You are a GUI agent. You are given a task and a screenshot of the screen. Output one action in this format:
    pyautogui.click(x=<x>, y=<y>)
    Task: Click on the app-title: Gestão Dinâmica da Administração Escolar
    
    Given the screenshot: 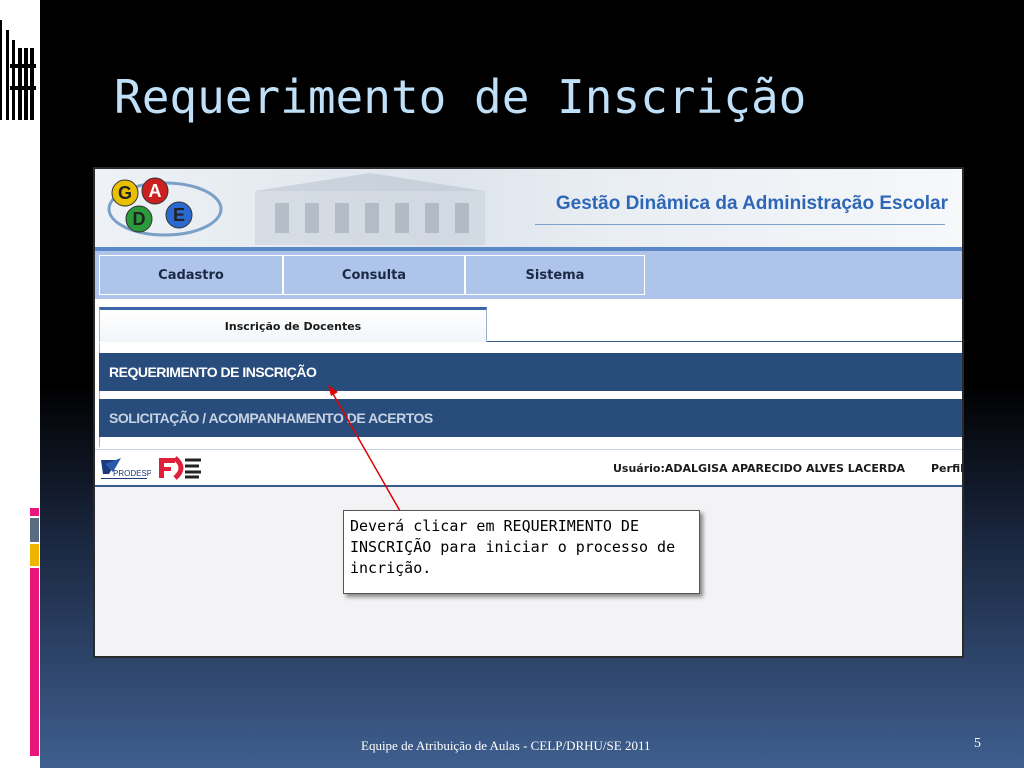 What is the action you would take?
    pyautogui.click(x=751, y=203)
    